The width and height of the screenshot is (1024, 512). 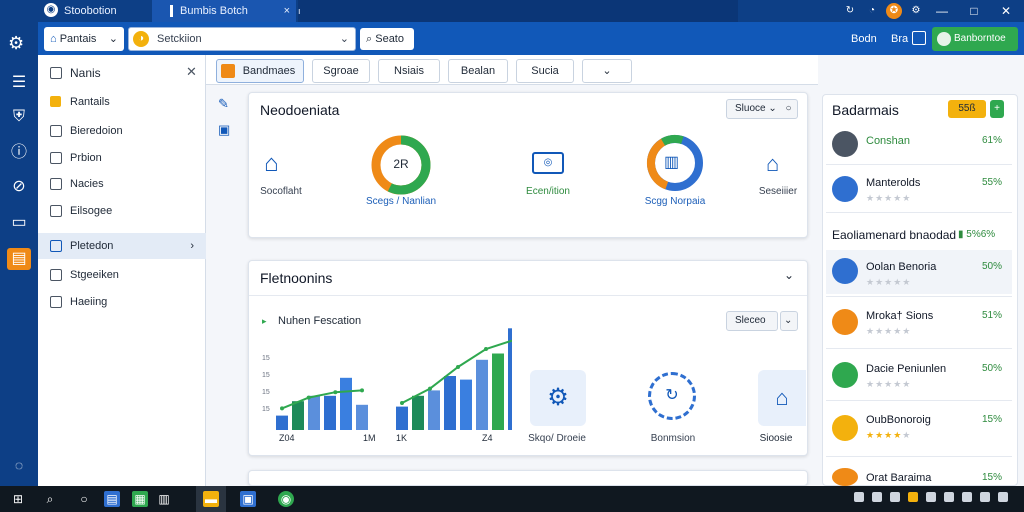 What do you see at coordinates (401, 164) in the screenshot?
I see `donut-value: 2R` at bounding box center [401, 164].